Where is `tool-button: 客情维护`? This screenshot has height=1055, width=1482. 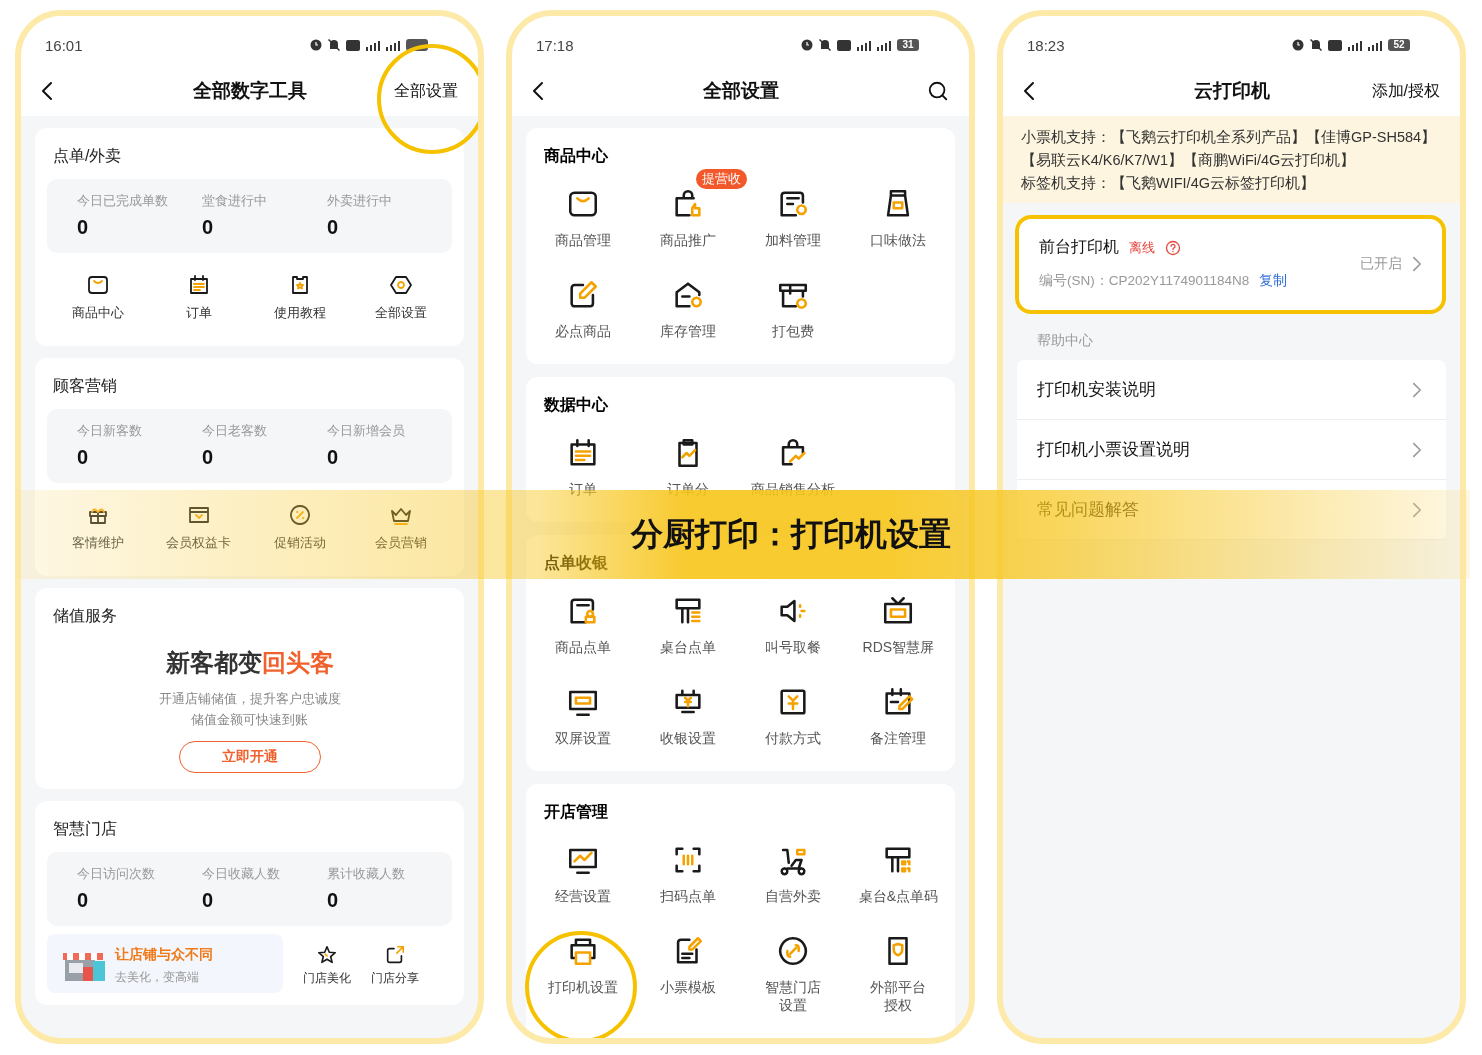
tool-button: 客情维护 is located at coordinates (97, 527).